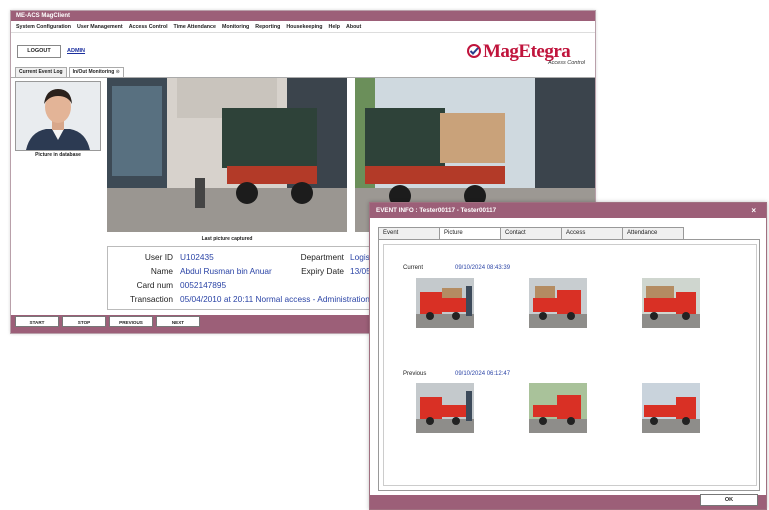 The width and height of the screenshot is (769, 510). I want to click on dialog-title-bar: EVENT INFO : Tester00117 - Tester00117 ×, so click(568, 210).